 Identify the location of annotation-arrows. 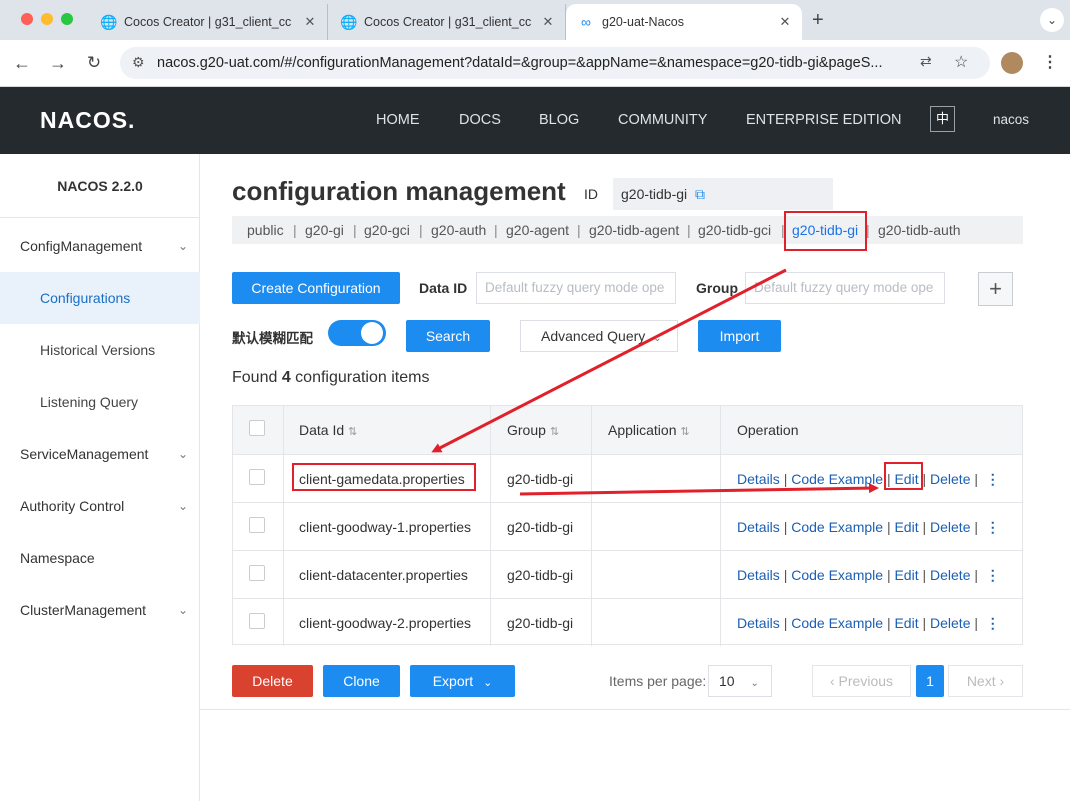
(655, 382).